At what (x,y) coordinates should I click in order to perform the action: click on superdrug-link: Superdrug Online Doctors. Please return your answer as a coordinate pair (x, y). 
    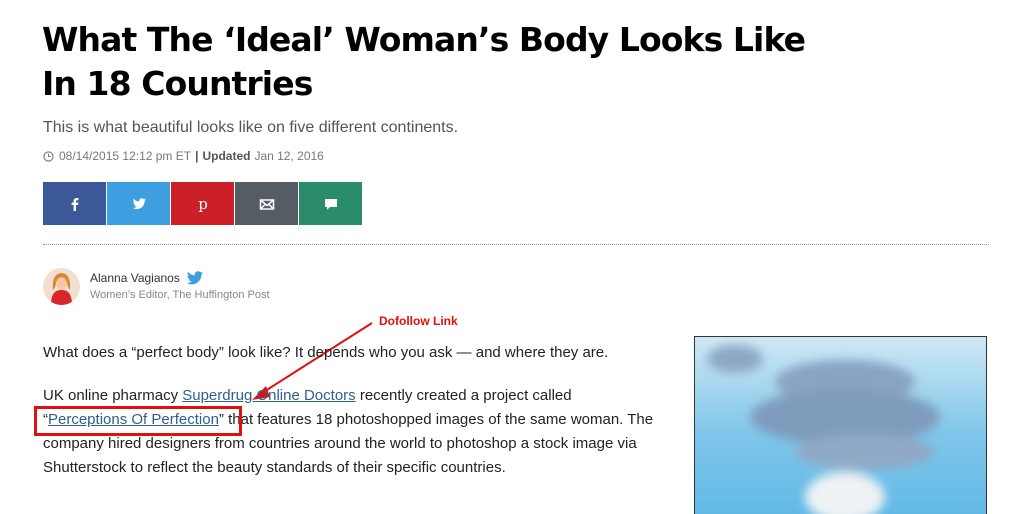
    Looking at the image, I should click on (268, 395).